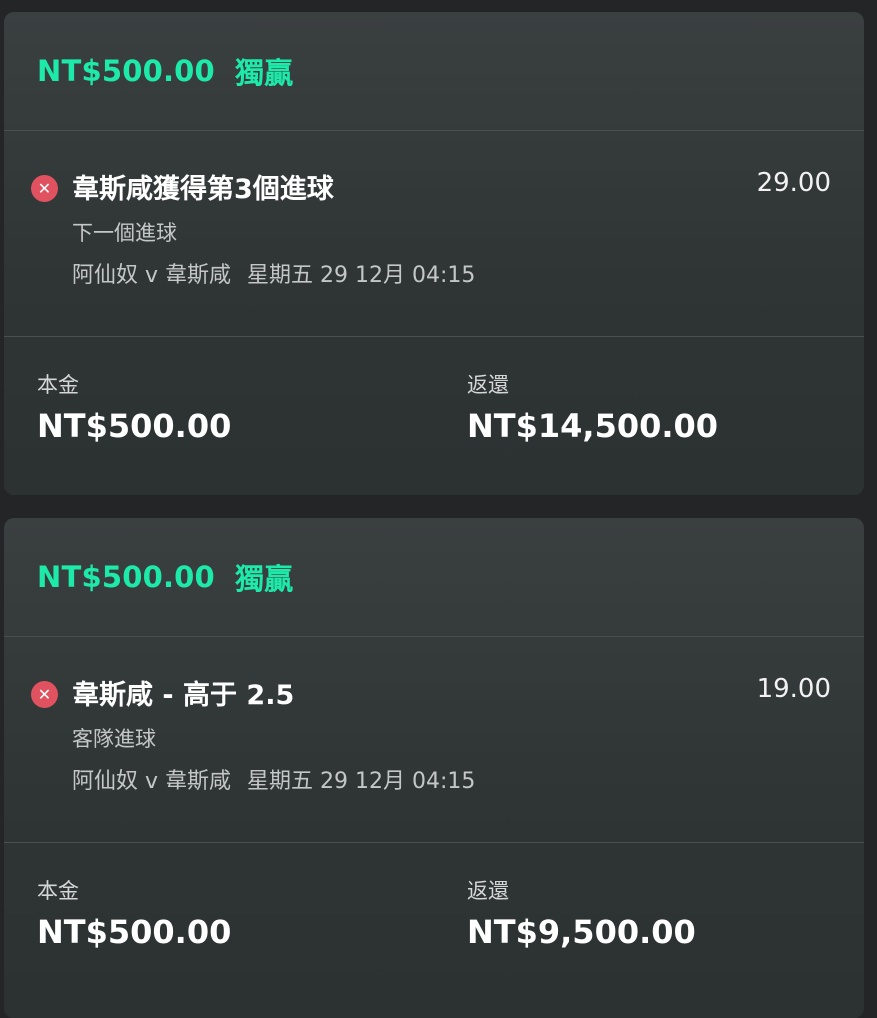 The width and height of the screenshot is (877, 1018). What do you see at coordinates (793, 689) in the screenshot?
I see `selection-odds: 19.00` at bounding box center [793, 689].